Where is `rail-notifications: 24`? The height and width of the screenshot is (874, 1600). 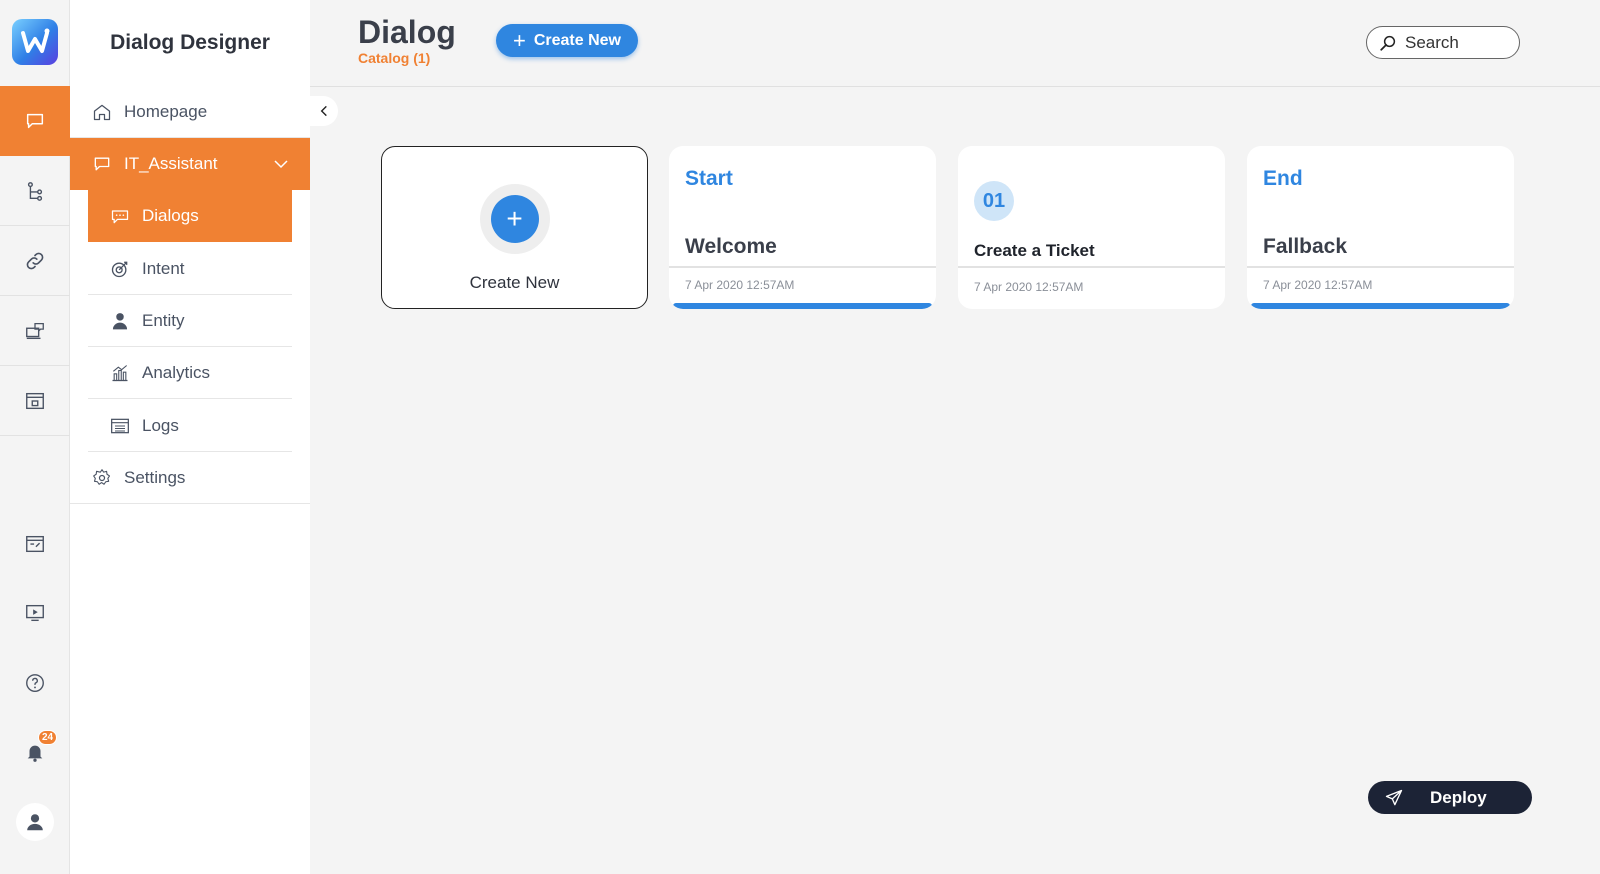
rail-notifications: 24 is located at coordinates (35, 752).